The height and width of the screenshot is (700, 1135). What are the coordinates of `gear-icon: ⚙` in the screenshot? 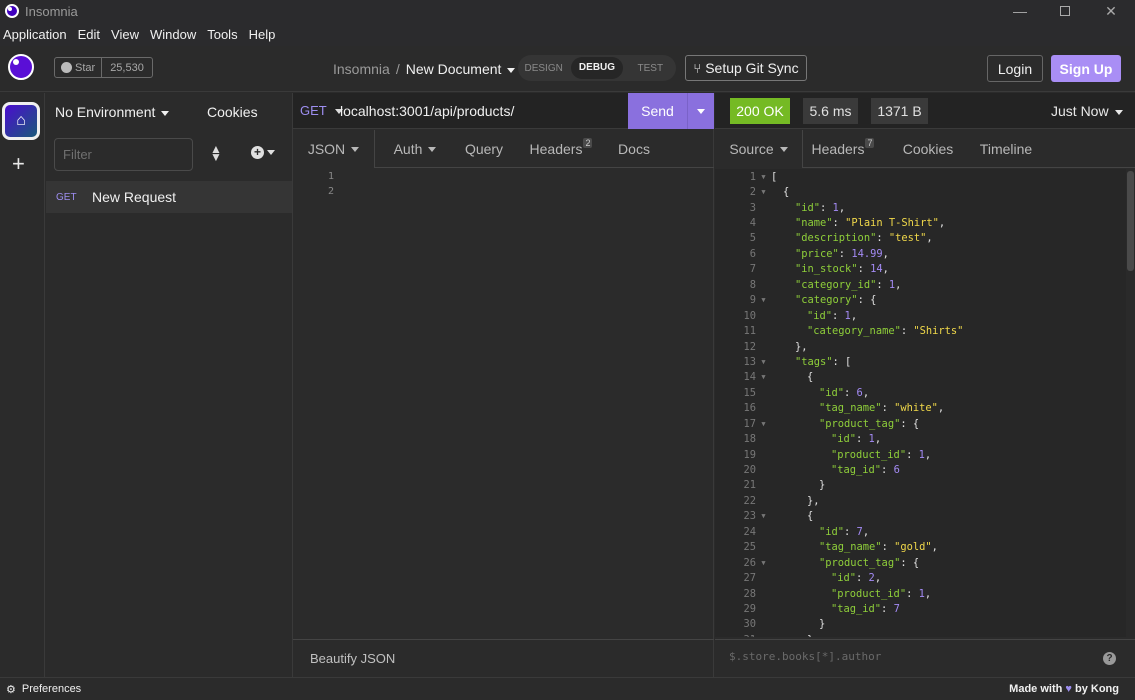 It's located at (11, 689).